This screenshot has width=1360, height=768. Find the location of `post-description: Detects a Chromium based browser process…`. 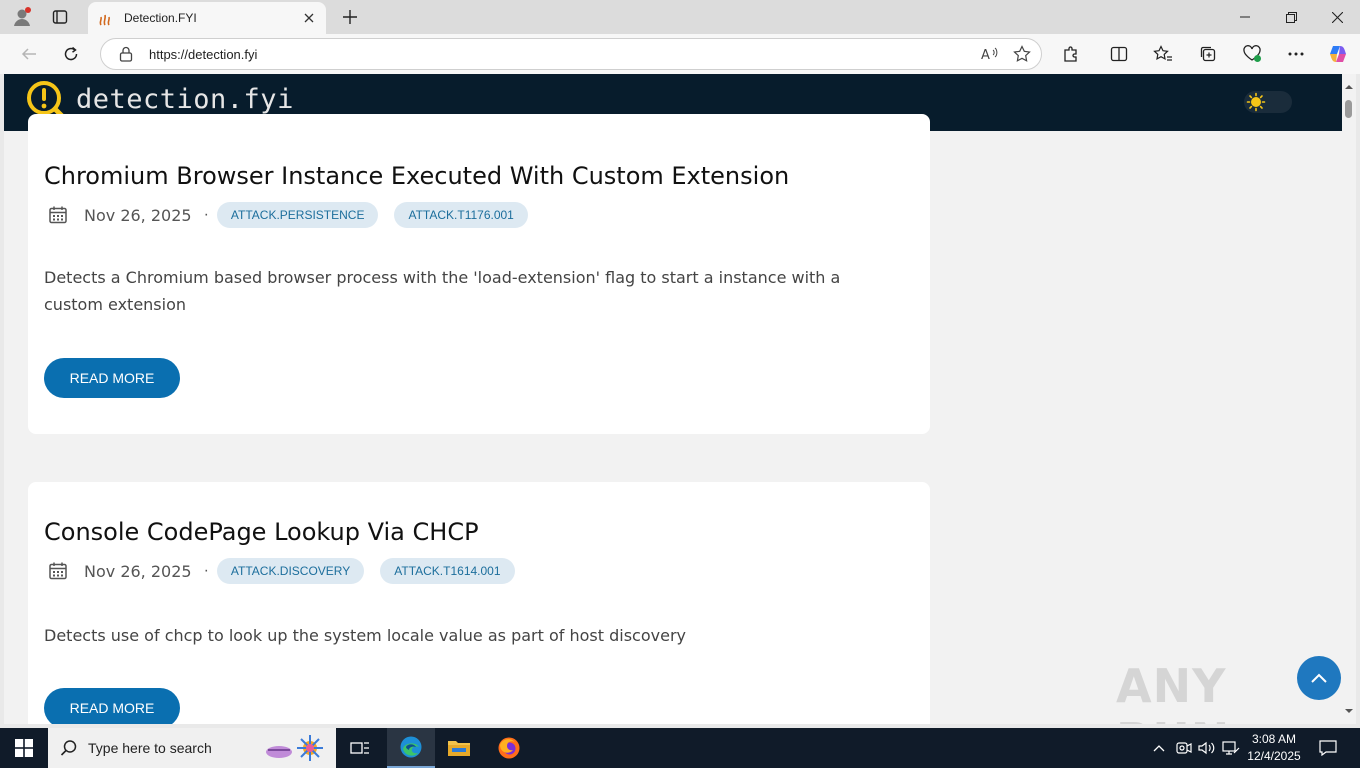

post-description: Detects a Chromium based browser process… is located at coordinates (442, 291).